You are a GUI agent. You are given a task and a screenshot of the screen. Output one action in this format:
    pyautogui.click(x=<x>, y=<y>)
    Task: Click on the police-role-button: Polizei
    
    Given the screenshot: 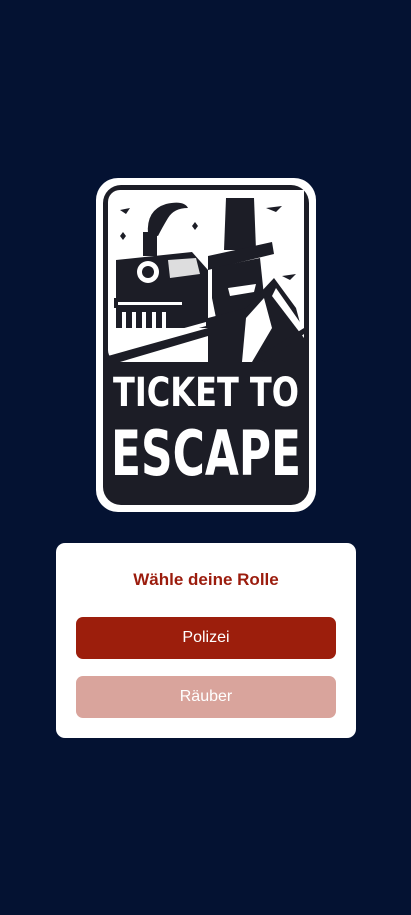 What is the action you would take?
    pyautogui.click(x=206, y=638)
    